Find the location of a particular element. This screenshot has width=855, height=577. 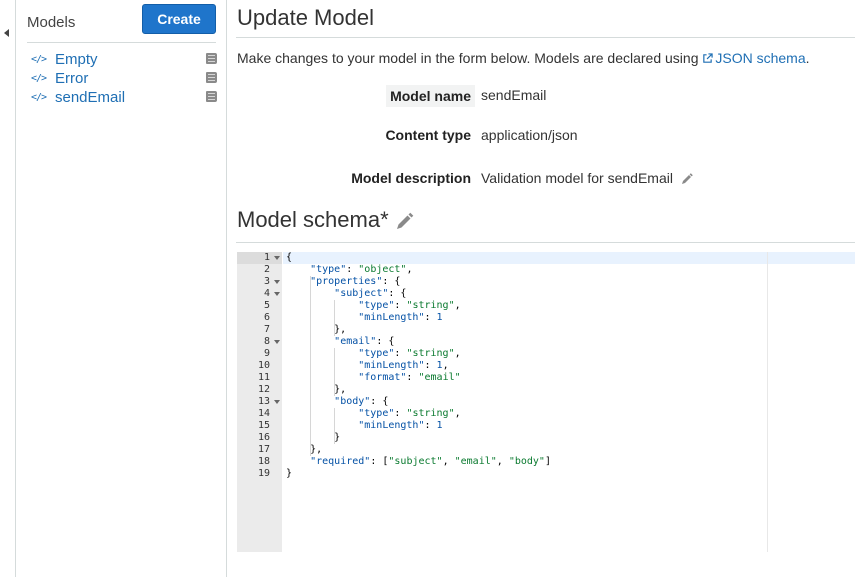

json-schema-link: JSON schema is located at coordinates (754, 58).